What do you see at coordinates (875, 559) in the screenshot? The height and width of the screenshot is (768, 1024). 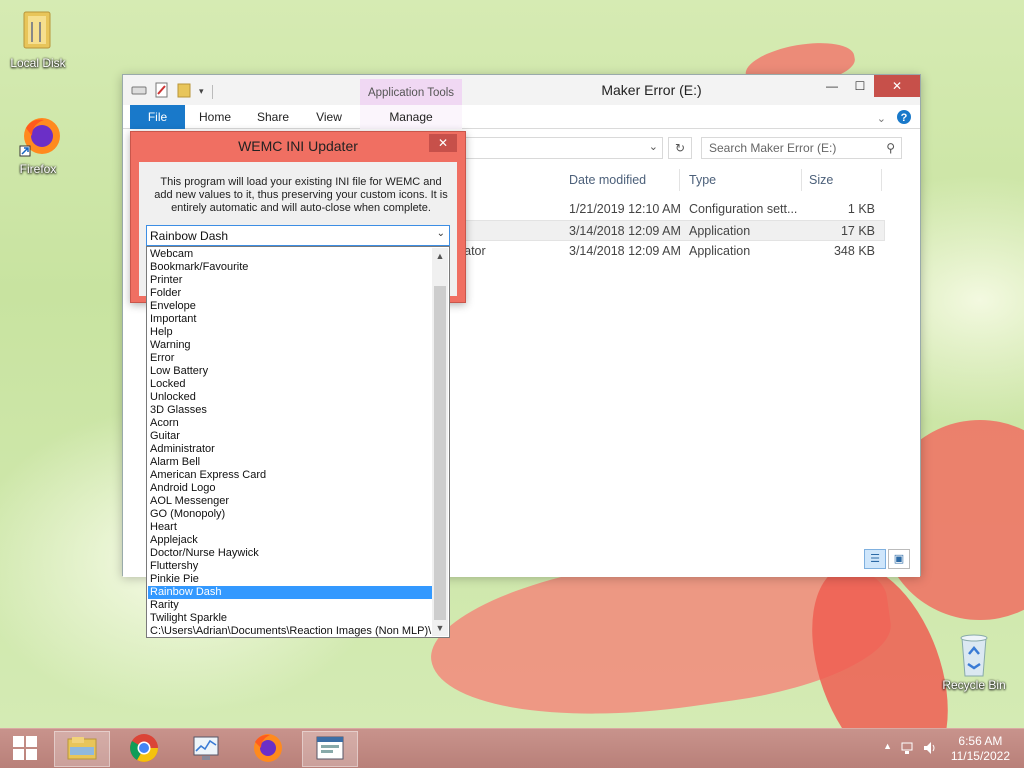 I see `details-view-icon: ☰` at bounding box center [875, 559].